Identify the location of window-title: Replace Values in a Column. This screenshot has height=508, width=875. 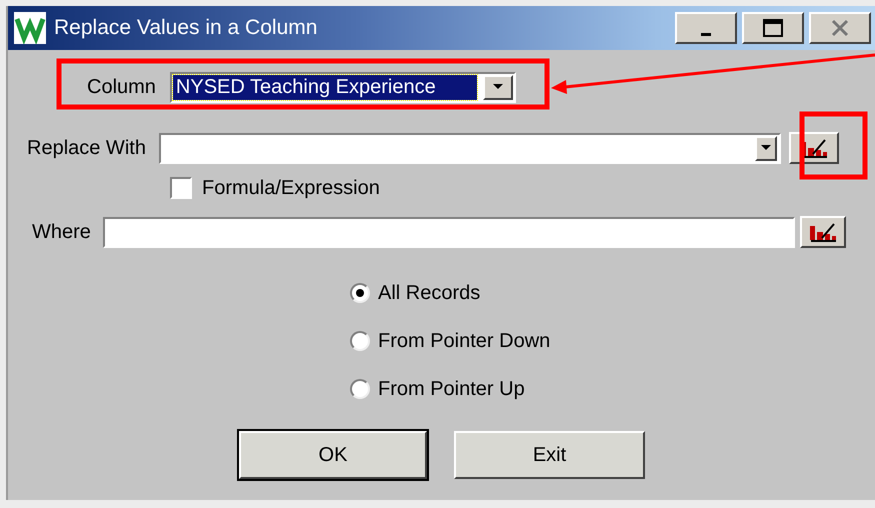
(186, 28).